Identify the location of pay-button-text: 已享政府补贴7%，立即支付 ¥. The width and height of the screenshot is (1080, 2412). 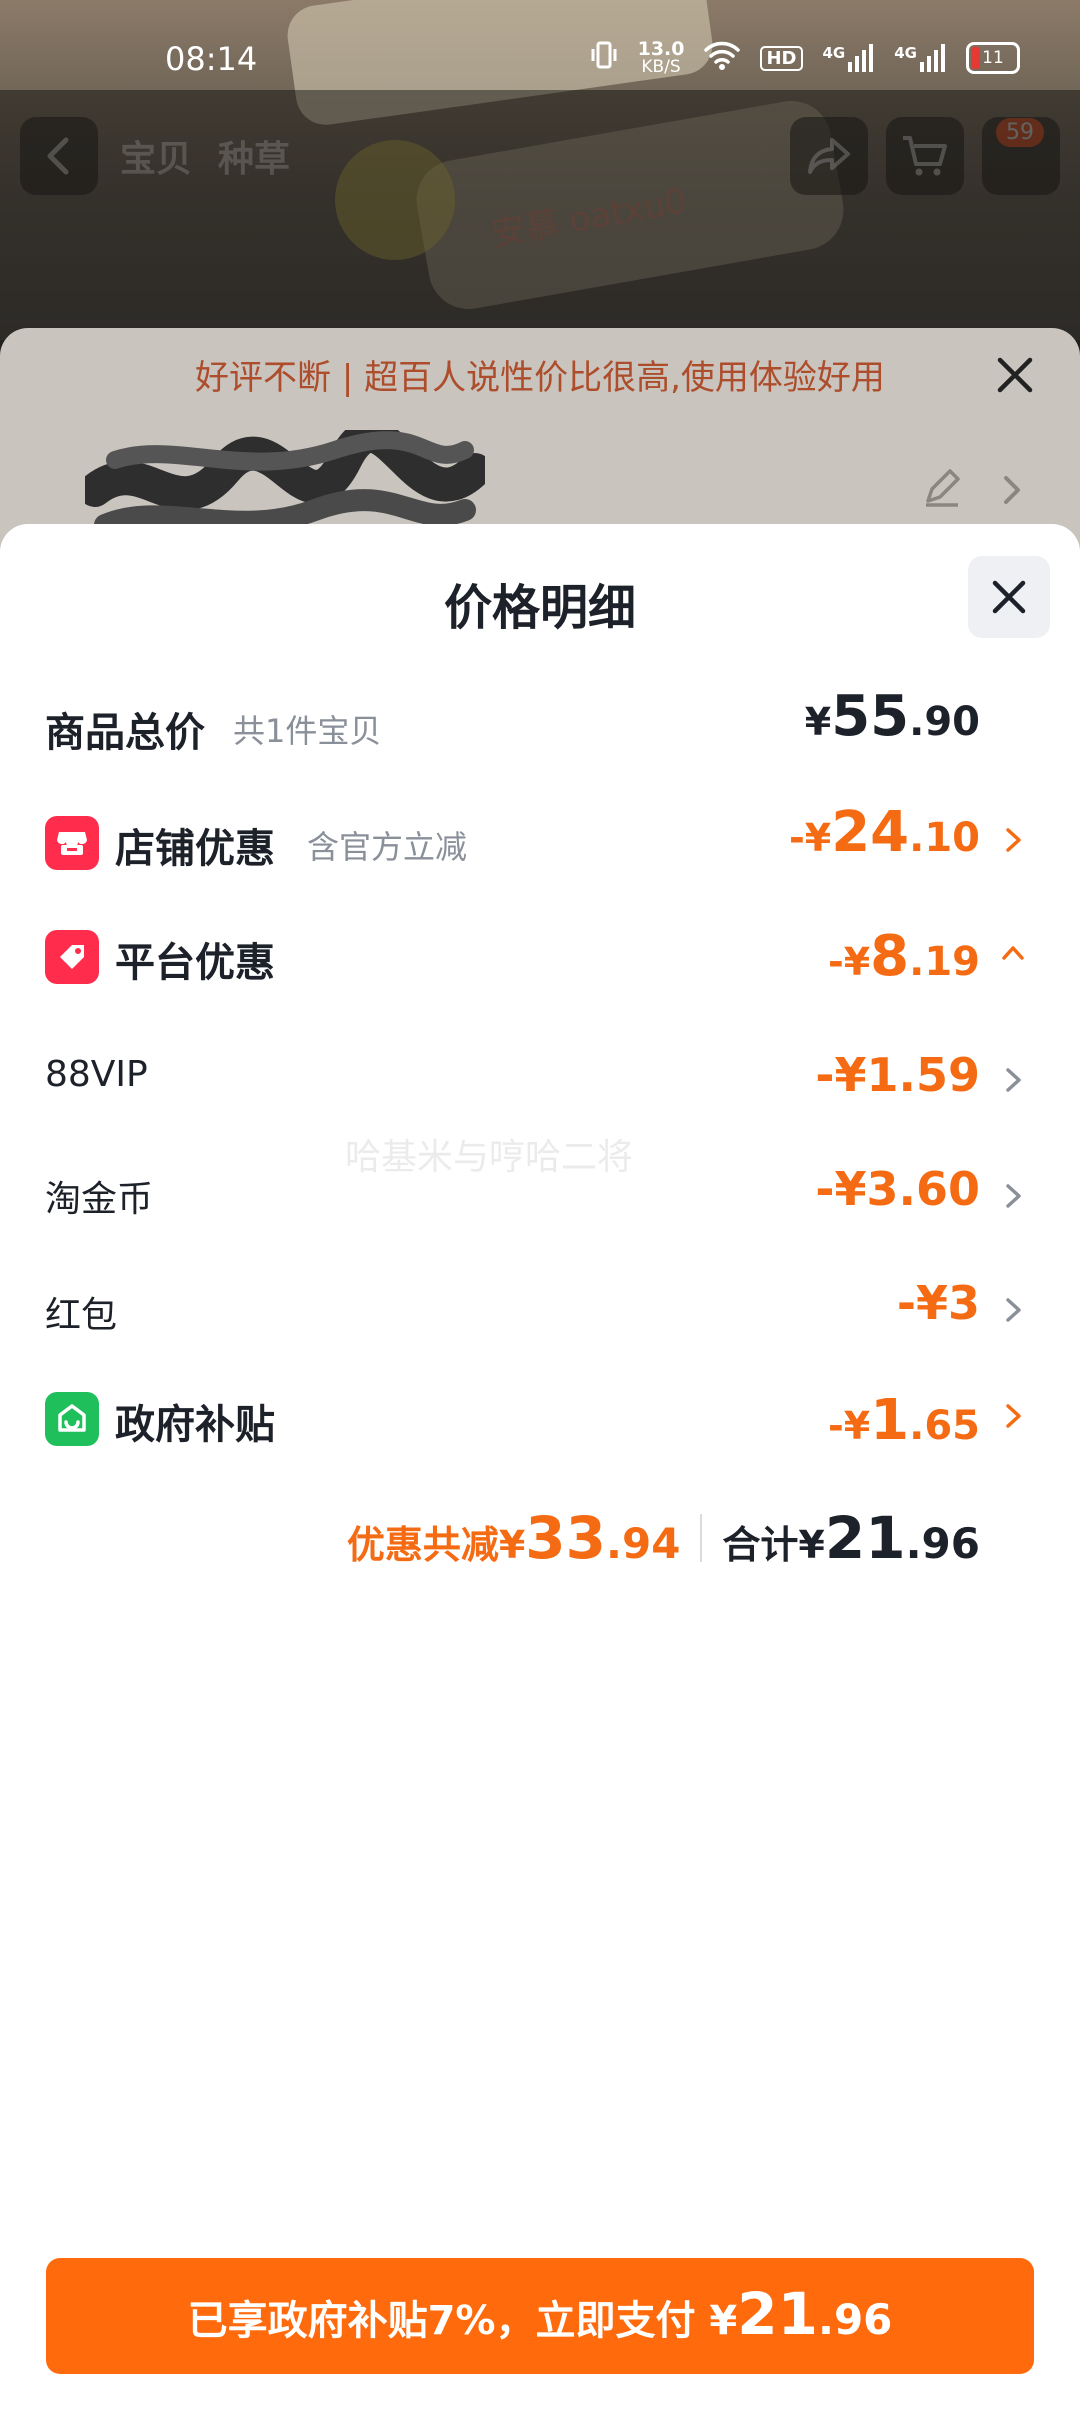
(462, 2321).